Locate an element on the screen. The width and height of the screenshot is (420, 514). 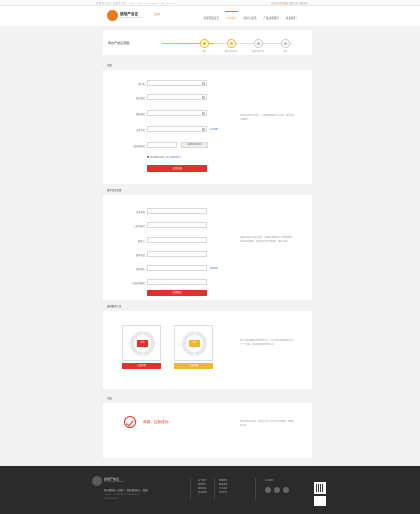
service-item: 年检 立即办理 is located at coordinates (141, 347).